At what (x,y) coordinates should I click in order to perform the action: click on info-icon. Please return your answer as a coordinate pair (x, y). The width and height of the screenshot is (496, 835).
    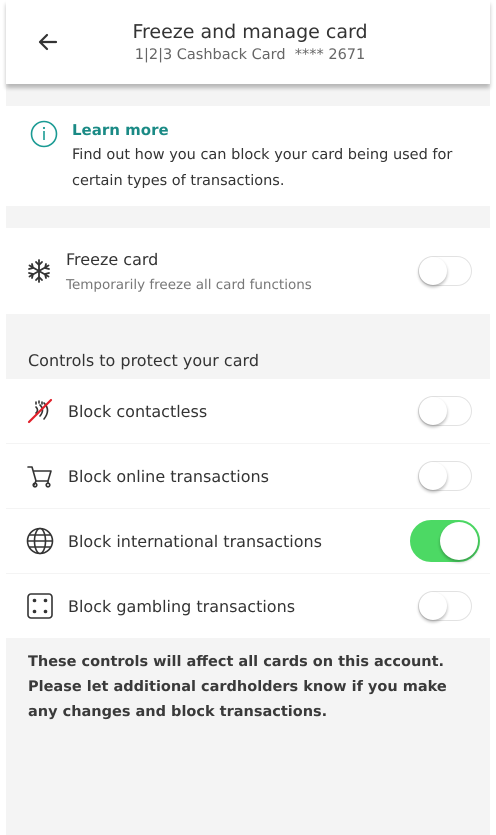
    Looking at the image, I should click on (44, 134).